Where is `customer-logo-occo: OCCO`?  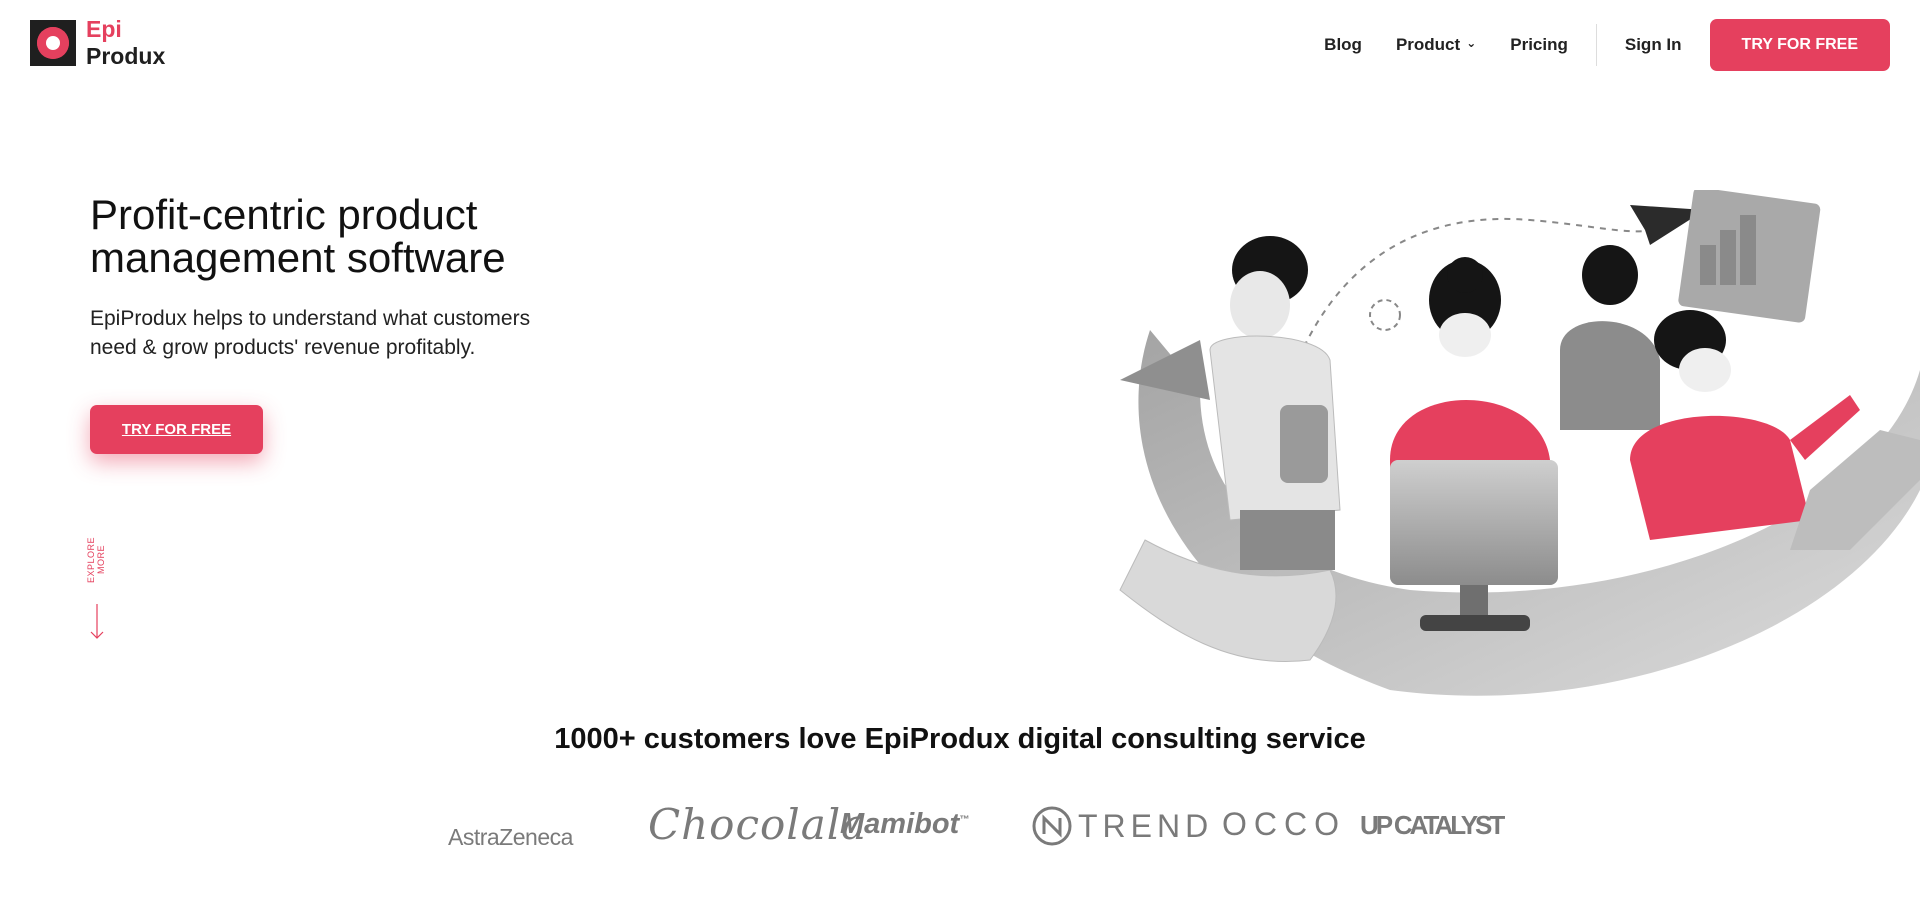 customer-logo-occo: OCCO is located at coordinates (1284, 824).